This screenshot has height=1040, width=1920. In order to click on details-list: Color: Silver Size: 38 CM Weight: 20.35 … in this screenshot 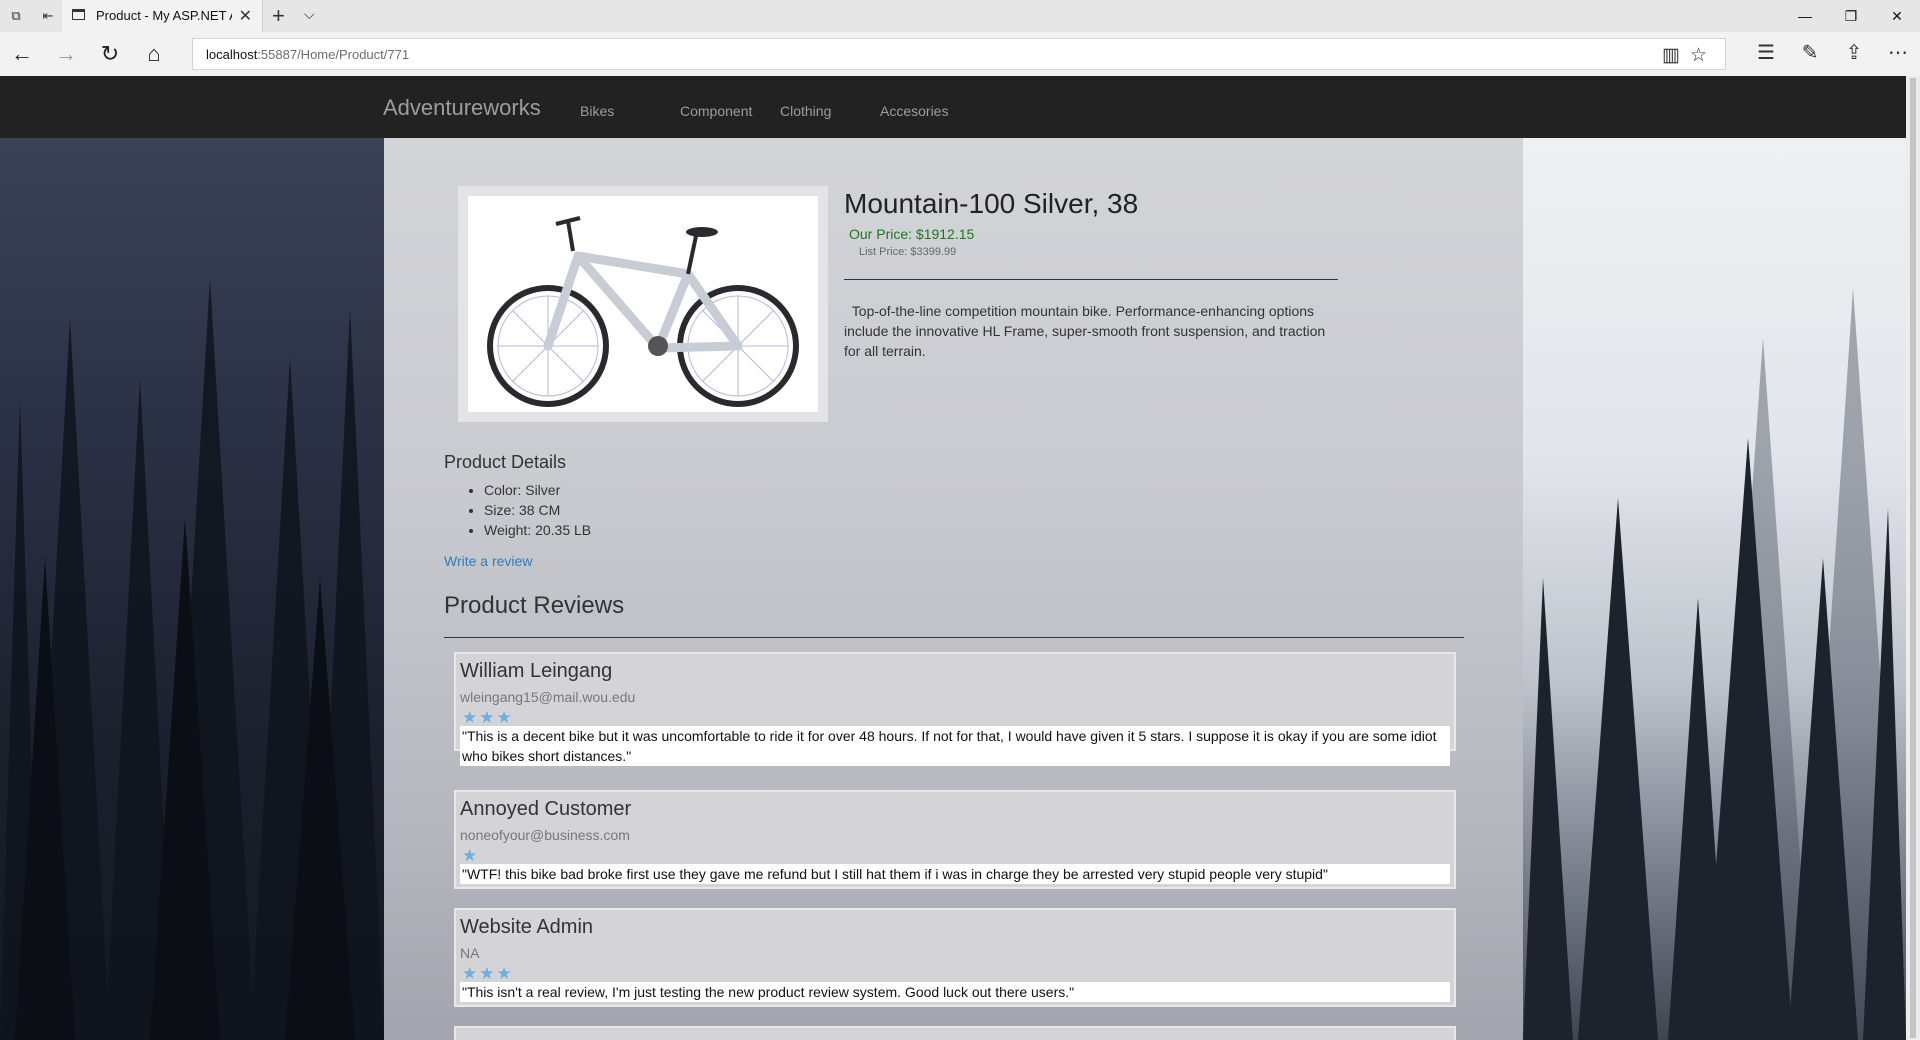, I will do `click(517, 510)`.